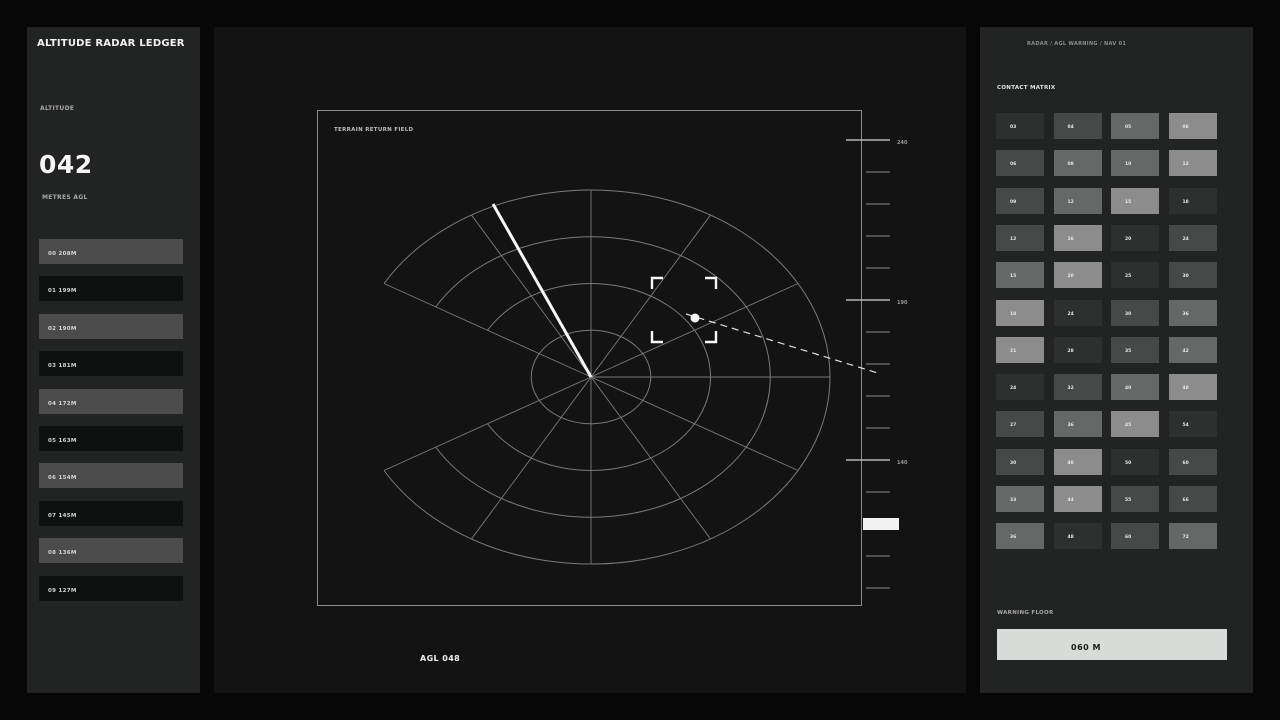  What do you see at coordinates (1020, 349) in the screenshot?
I see `contact-matrix-cell: 21` at bounding box center [1020, 349].